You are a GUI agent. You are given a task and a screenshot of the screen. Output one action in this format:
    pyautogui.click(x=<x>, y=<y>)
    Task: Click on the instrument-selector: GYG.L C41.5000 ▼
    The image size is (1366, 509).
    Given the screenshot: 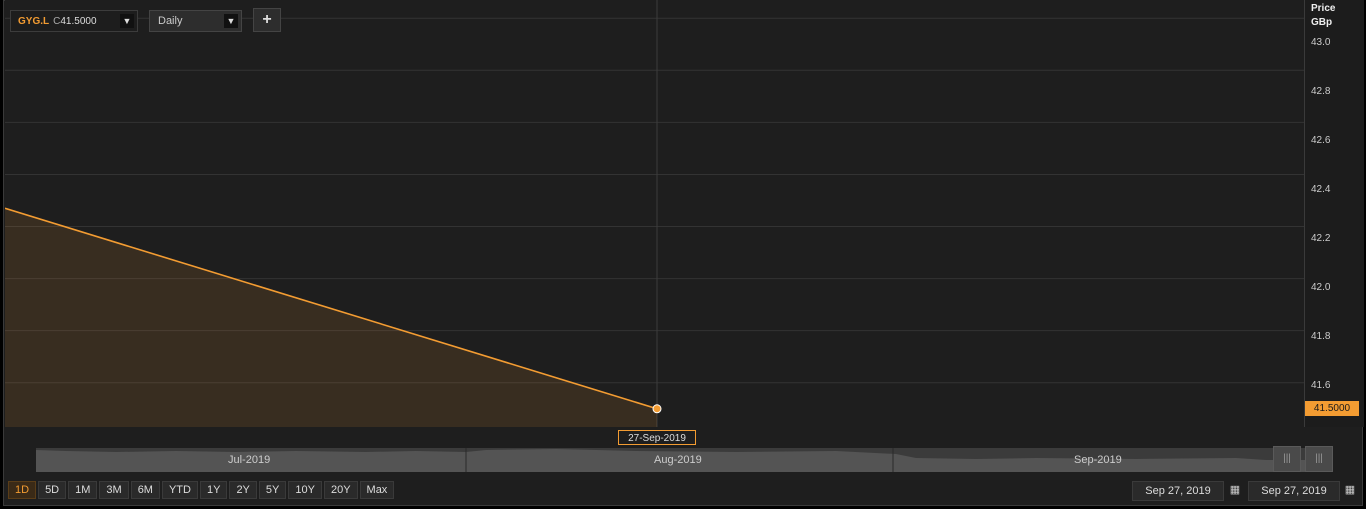 What is the action you would take?
    pyautogui.click(x=74, y=21)
    